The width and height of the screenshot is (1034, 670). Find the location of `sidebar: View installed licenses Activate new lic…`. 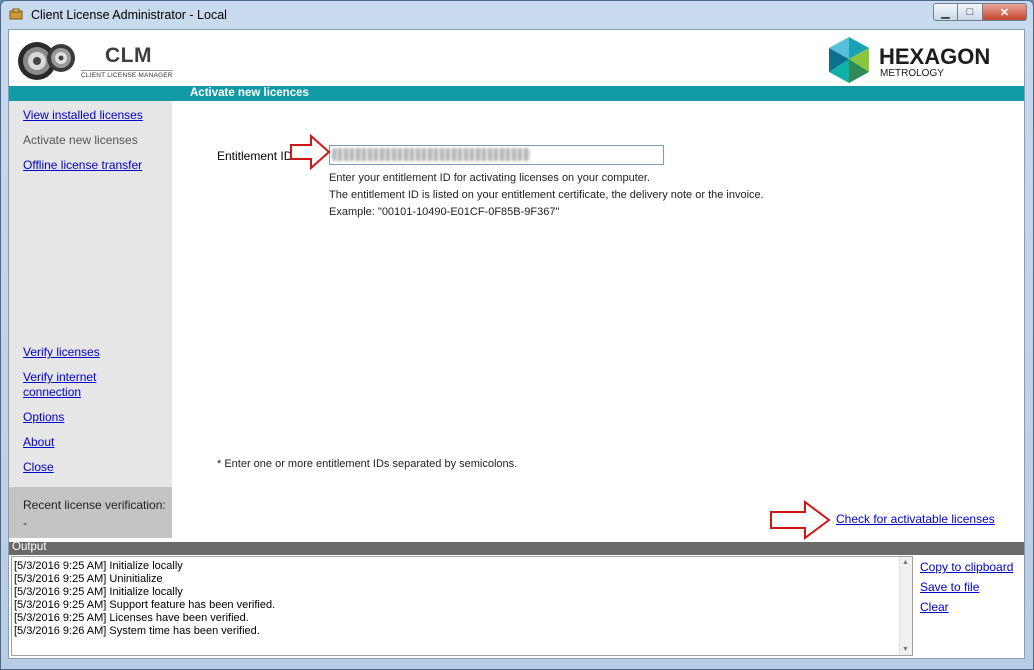

sidebar: View installed licenses Activate new lic… is located at coordinates (90, 319).